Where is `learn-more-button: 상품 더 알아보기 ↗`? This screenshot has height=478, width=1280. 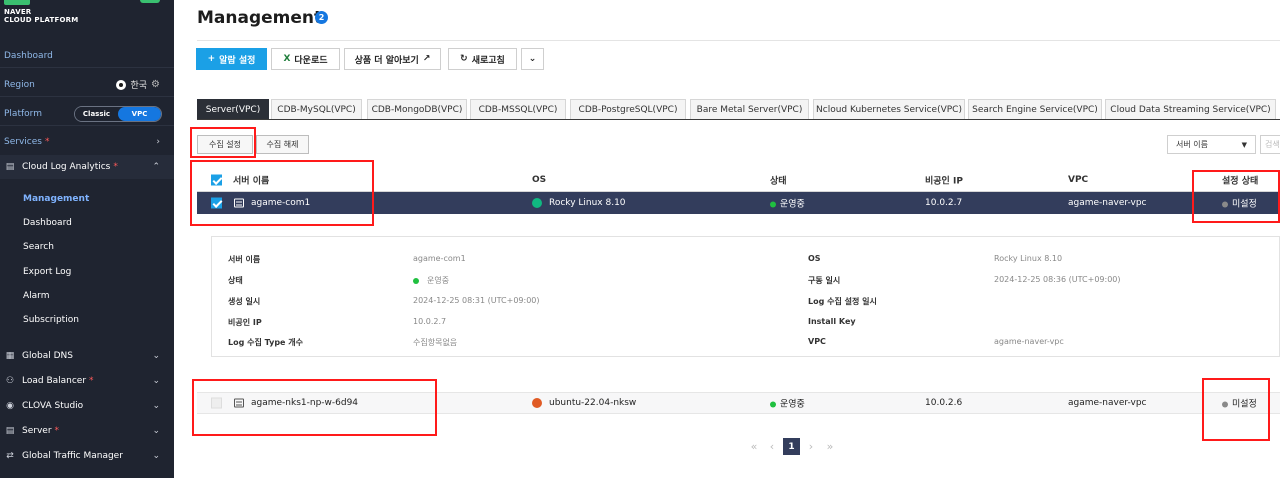
learn-more-button: 상품 더 알아보기 ↗ is located at coordinates (392, 59).